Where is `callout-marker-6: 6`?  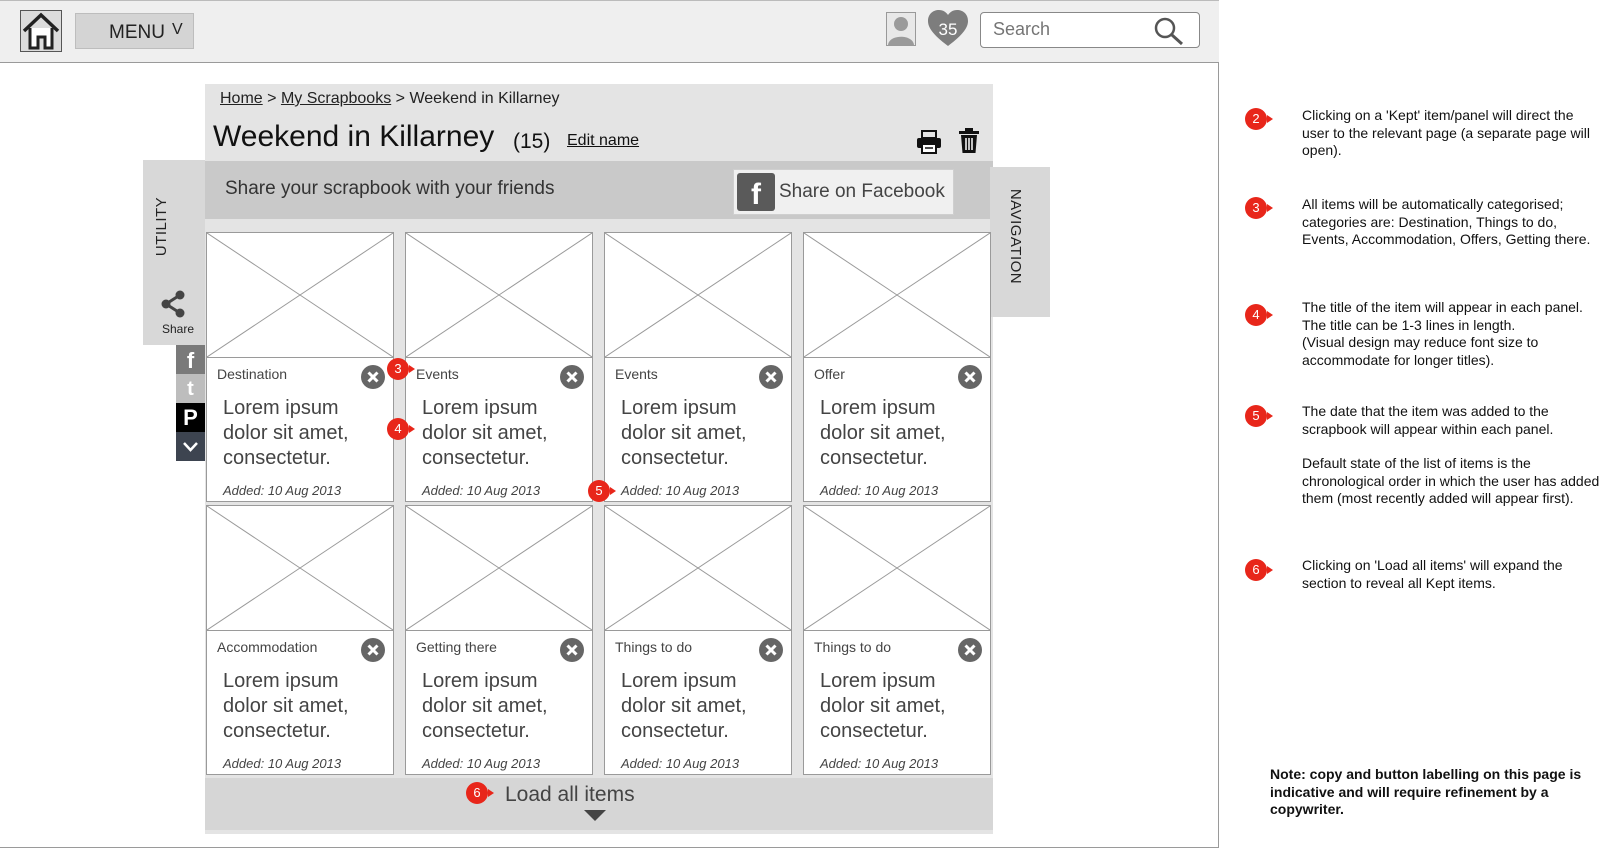
callout-marker-6: 6 is located at coordinates (480, 793).